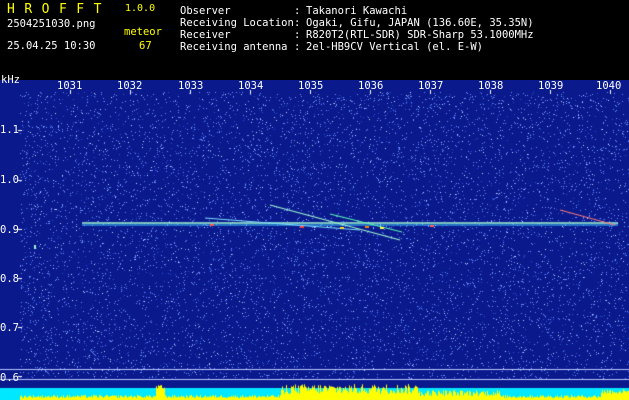 The image size is (629, 400). I want to click on meteor-count-value: 67, so click(145, 46).